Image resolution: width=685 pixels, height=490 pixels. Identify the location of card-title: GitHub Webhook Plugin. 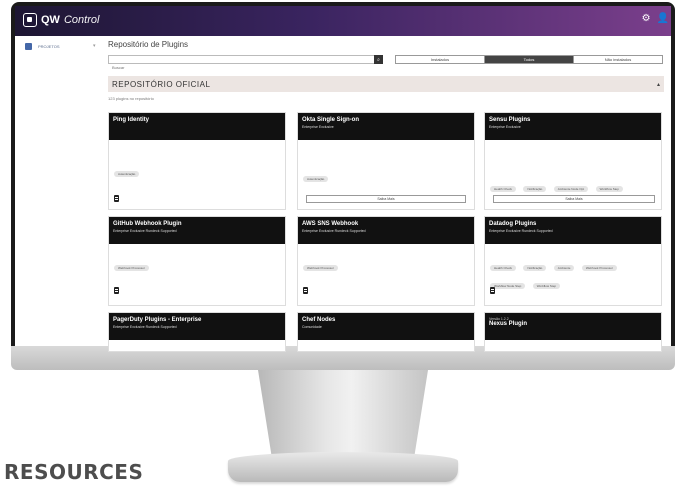
(147, 224).